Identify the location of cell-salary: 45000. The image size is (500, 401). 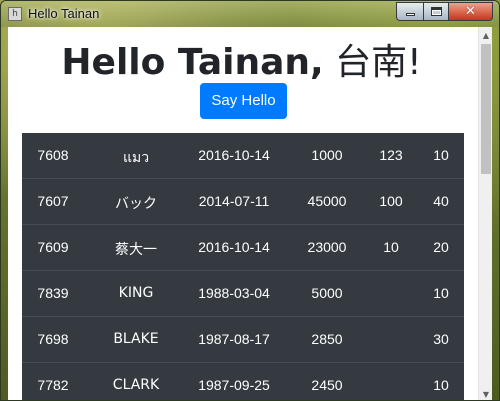
(327, 201).